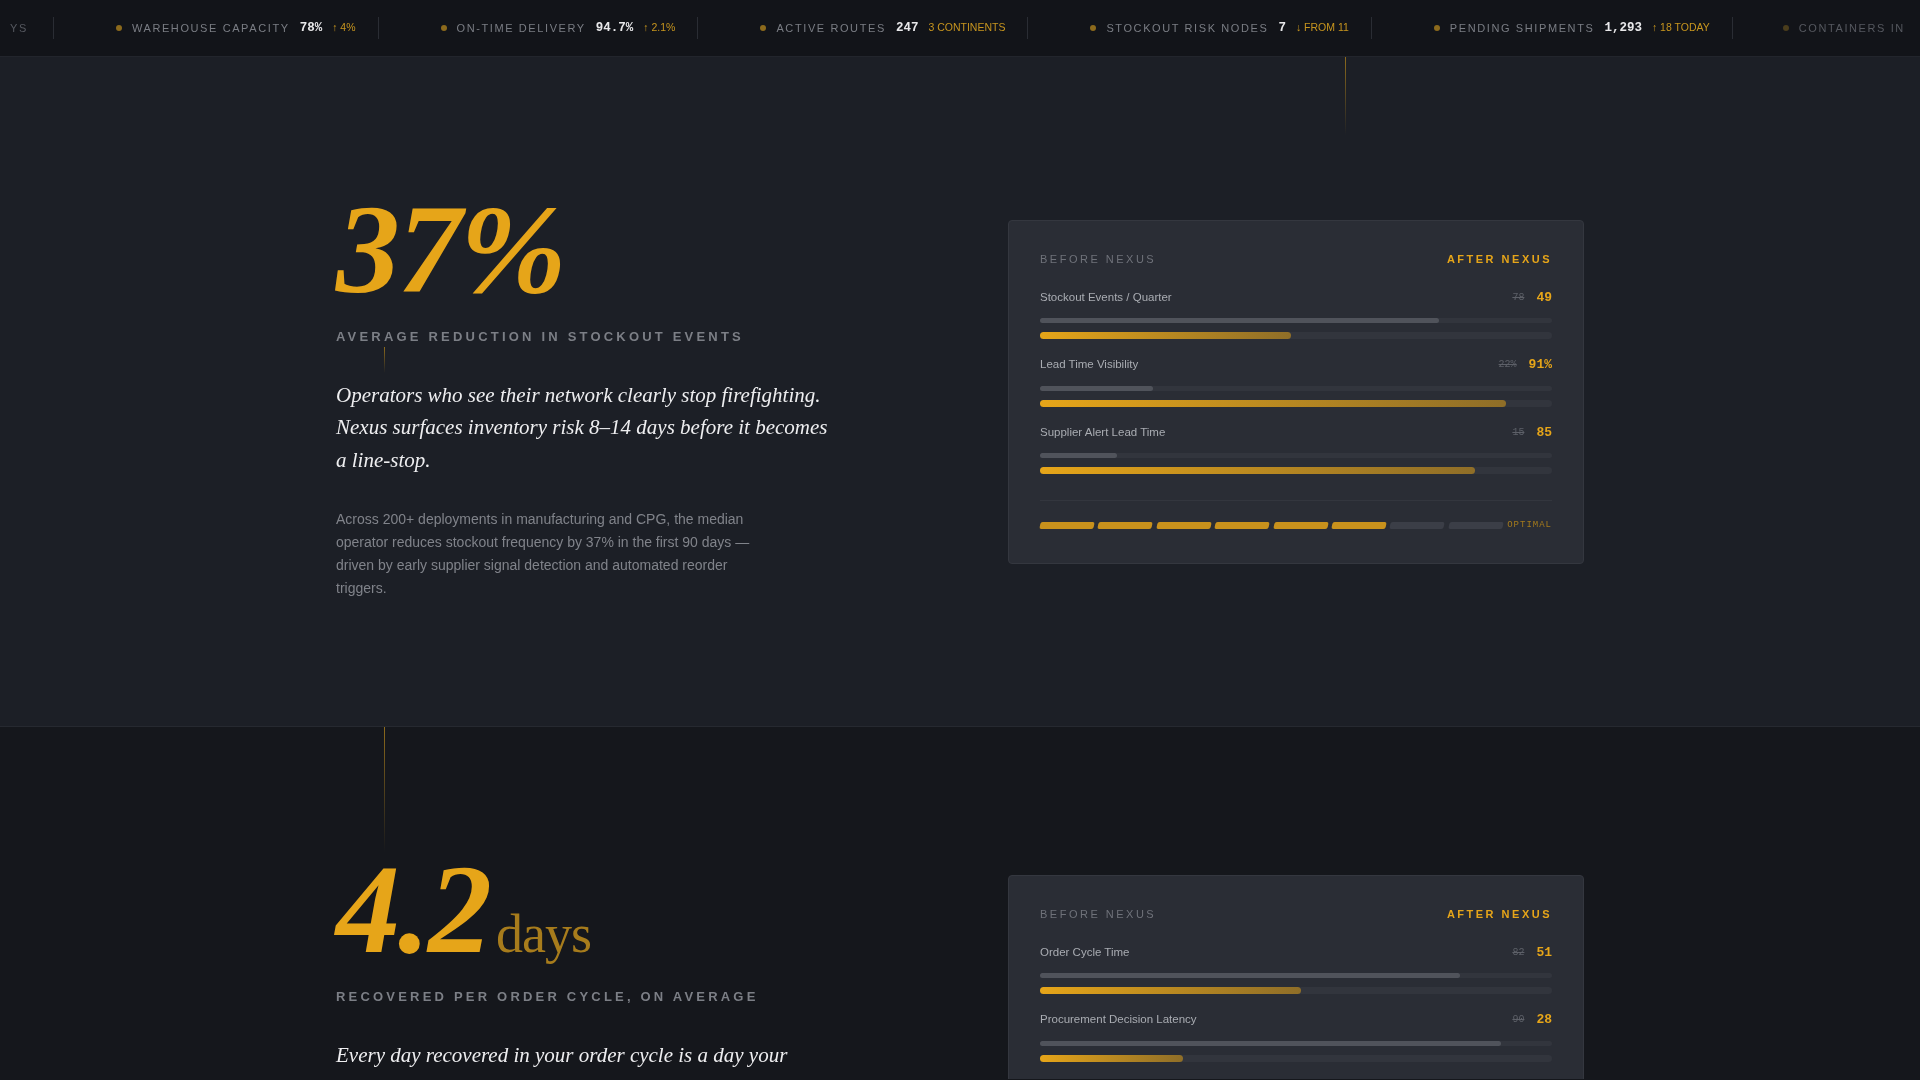 The image size is (1920, 1080). Describe the element at coordinates (659, 28) in the screenshot. I see `ticker-change: ↑ 2.1%` at that location.